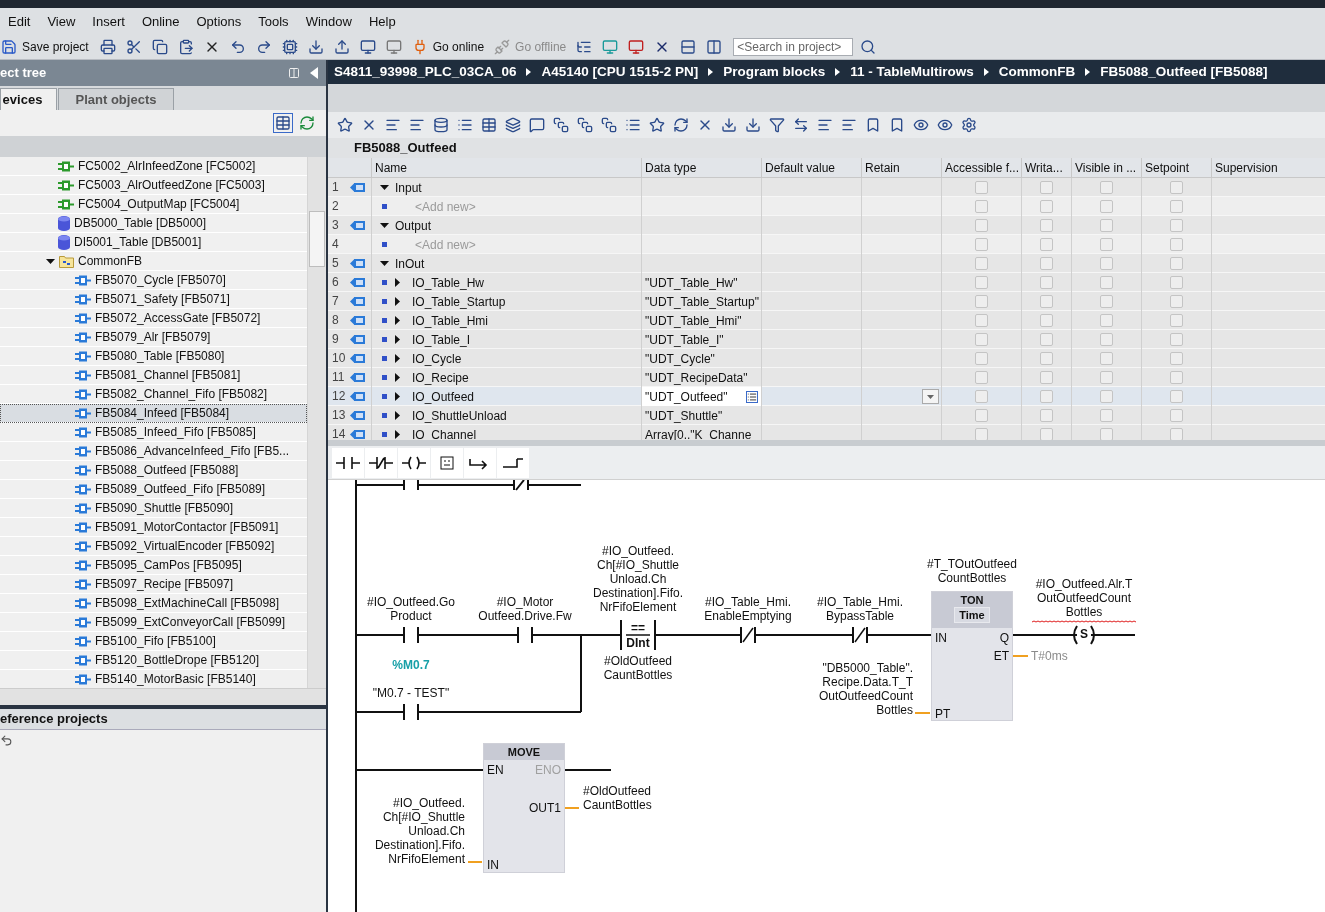  I want to click on tree-item: FB5095_CamPos [FB5095], so click(153, 565).